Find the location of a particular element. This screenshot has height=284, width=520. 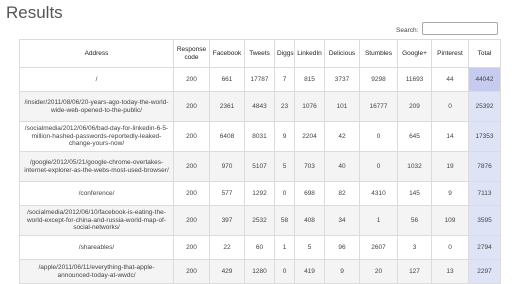

column-header-stumbles: Stumbles is located at coordinates (378, 53).